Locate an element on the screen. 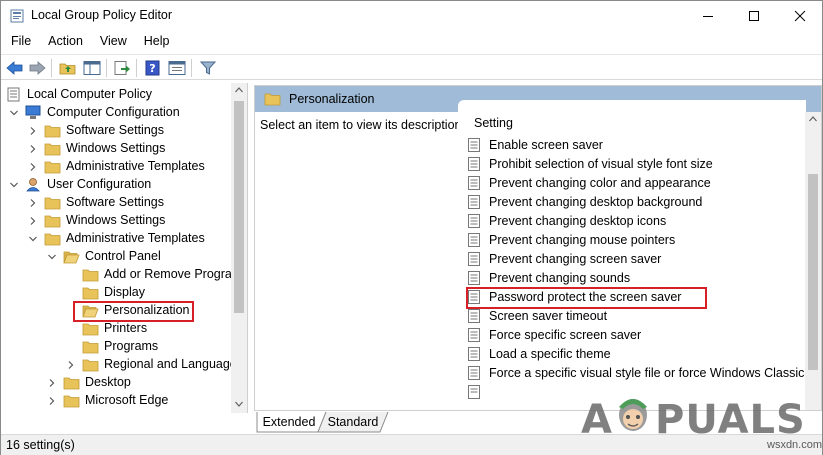 This screenshot has height=455, width=823. settings-scrollbar is located at coordinates (813, 261).